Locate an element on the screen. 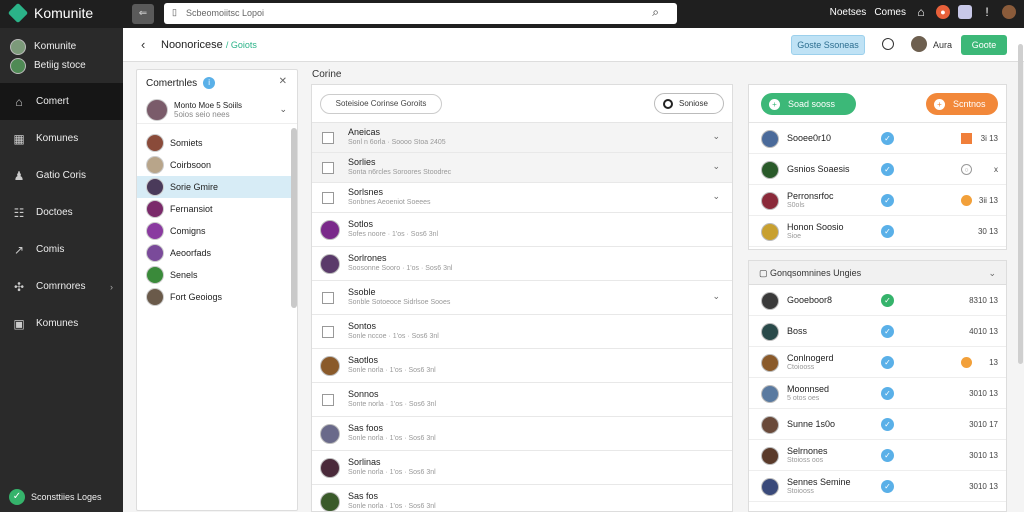 The image size is (1024, 512). list-filter-pill: Soteisioe Corinse Goroits is located at coordinates (381, 104).